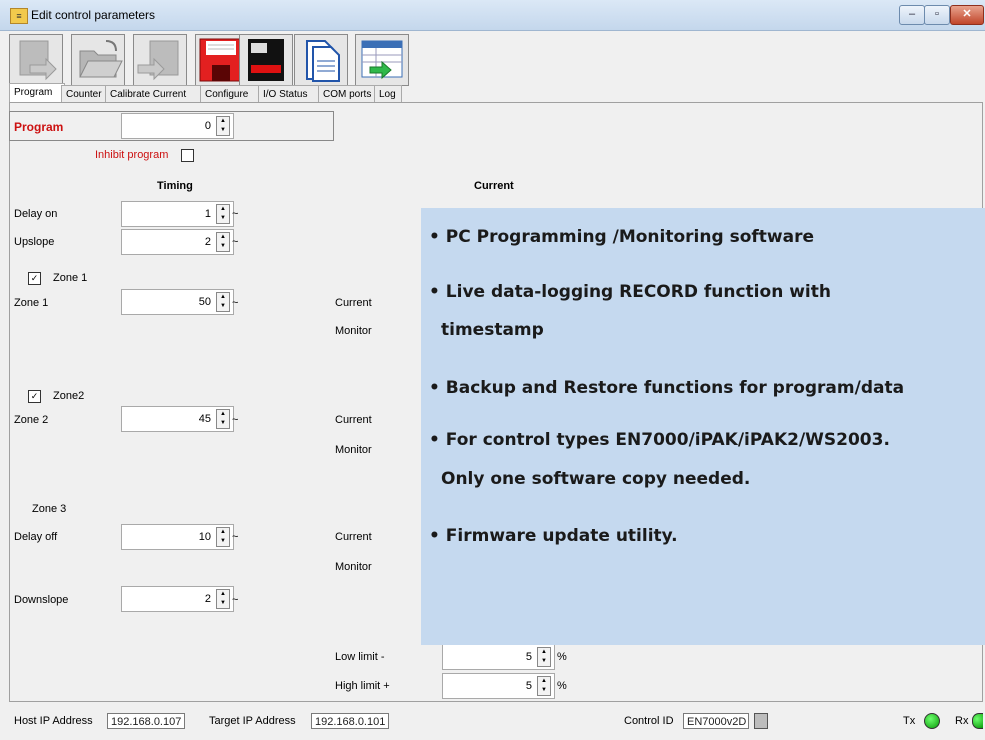 The width and height of the screenshot is (985, 740). Describe the element at coordinates (553, 536) in the screenshot. I see `feature-bullet-5: • Firmware update utility.` at that location.